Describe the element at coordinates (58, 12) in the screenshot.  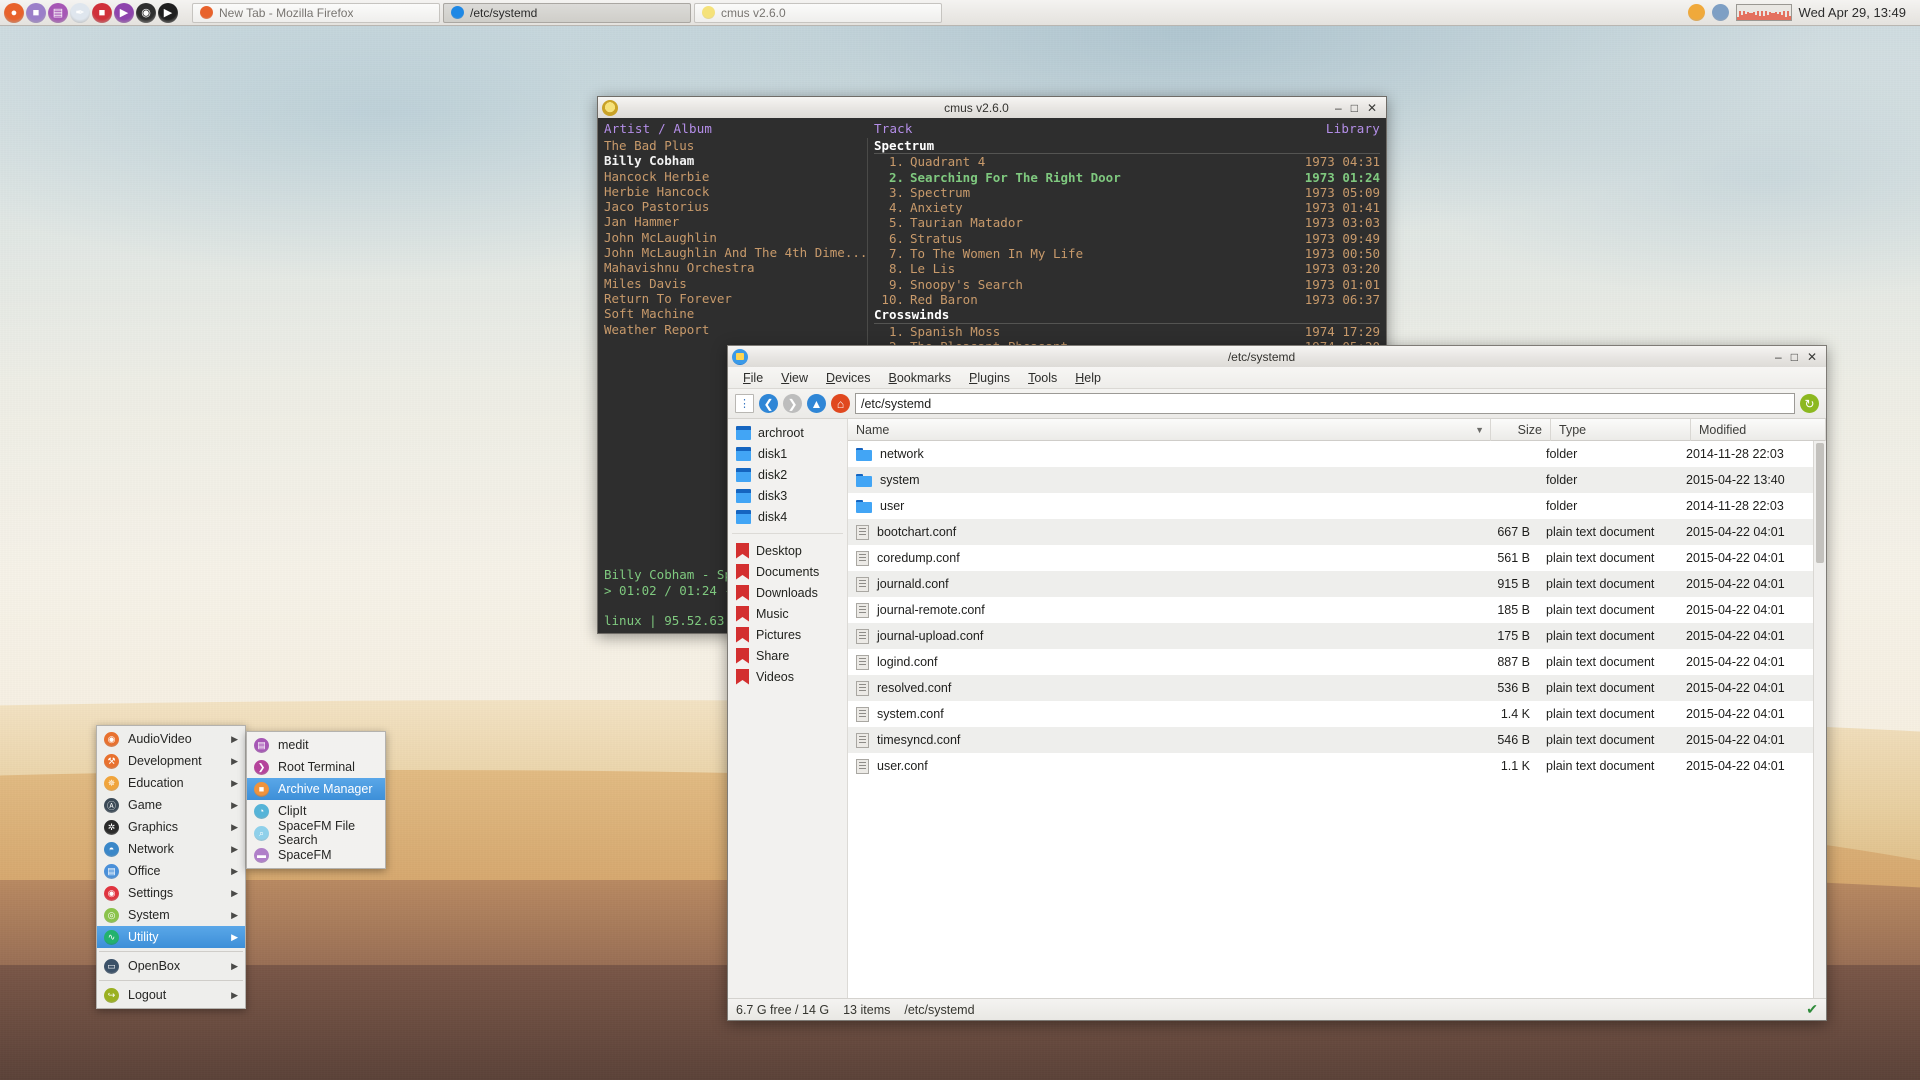
I see `text-editor-launcher: ▤` at that location.